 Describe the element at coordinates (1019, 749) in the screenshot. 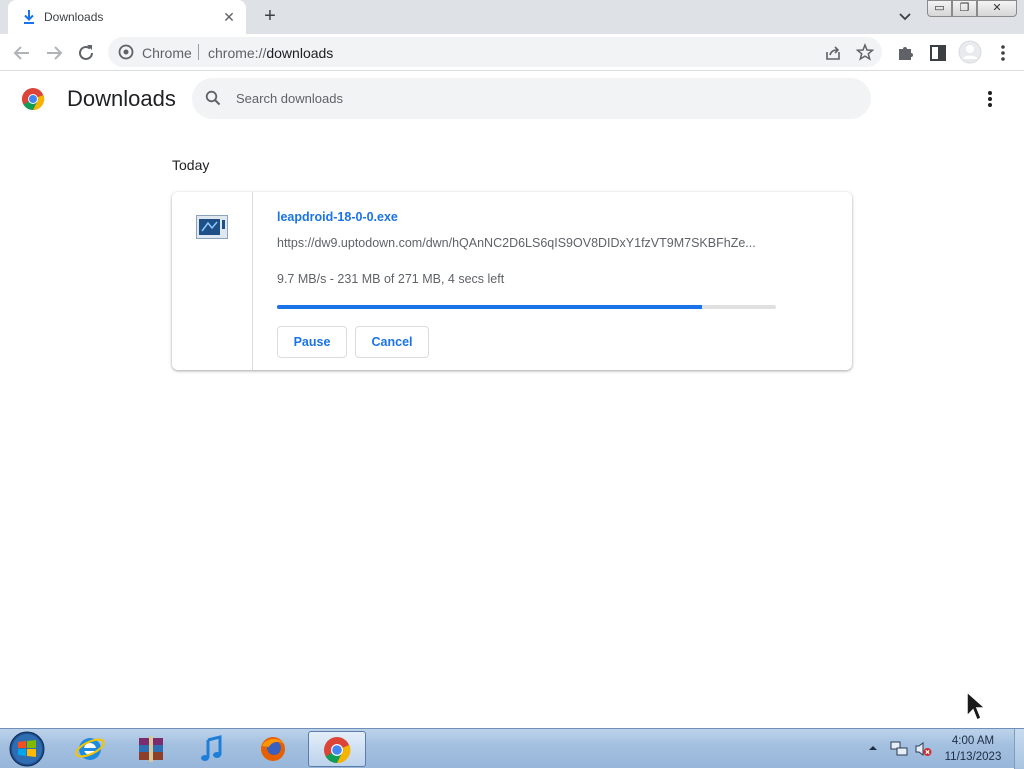

I see `show-desktop-button` at that location.